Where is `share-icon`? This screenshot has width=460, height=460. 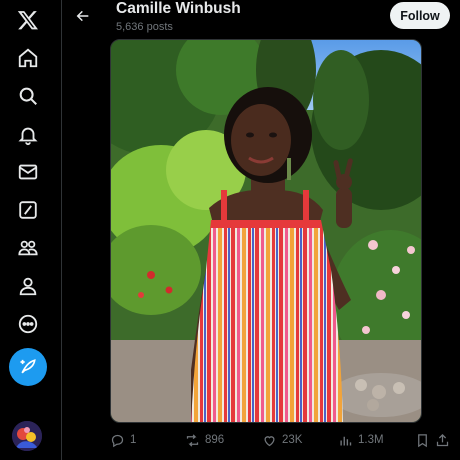
share-icon is located at coordinates (442, 439).